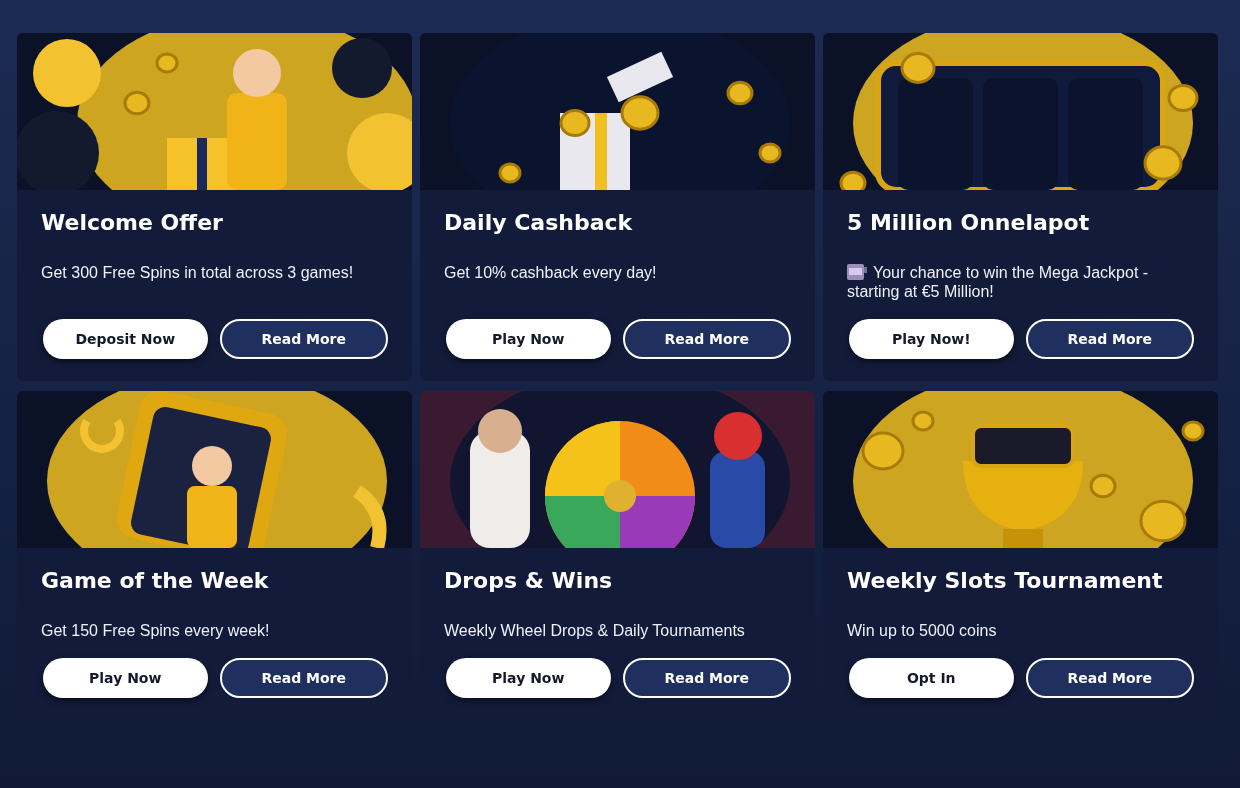  What do you see at coordinates (931, 678) in the screenshot?
I see `action-button: Opt In` at bounding box center [931, 678].